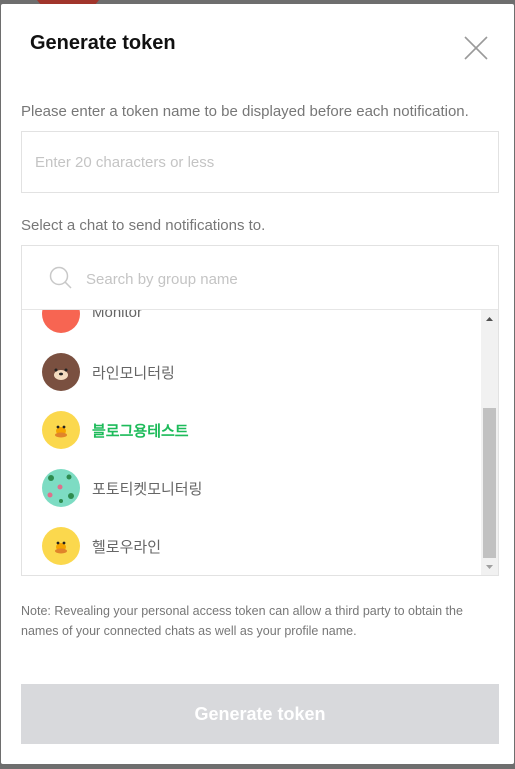 This screenshot has width=515, height=769. What do you see at coordinates (260, 162) in the screenshot?
I see `token-name-input` at bounding box center [260, 162].